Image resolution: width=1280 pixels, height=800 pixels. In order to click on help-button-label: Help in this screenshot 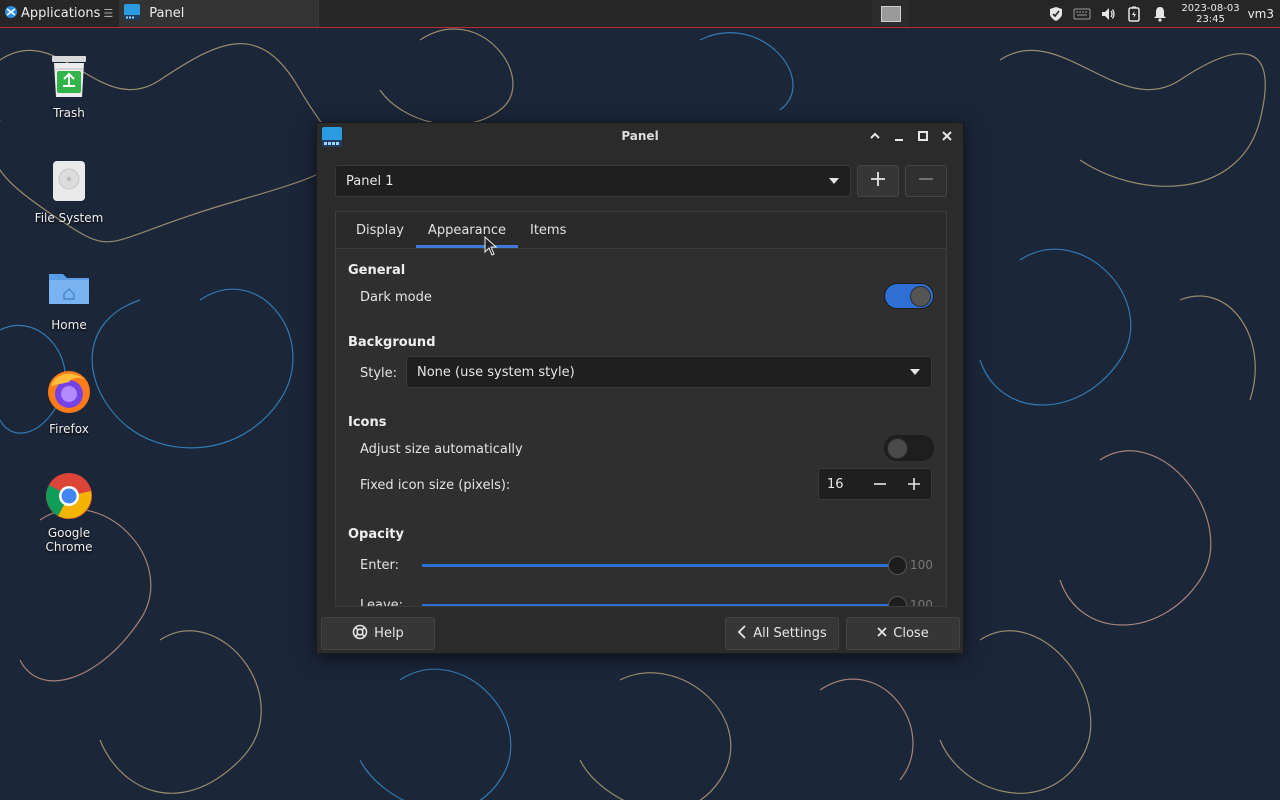, I will do `click(389, 633)`.